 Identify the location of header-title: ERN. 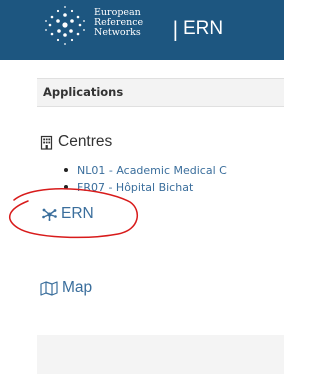
(203, 29).